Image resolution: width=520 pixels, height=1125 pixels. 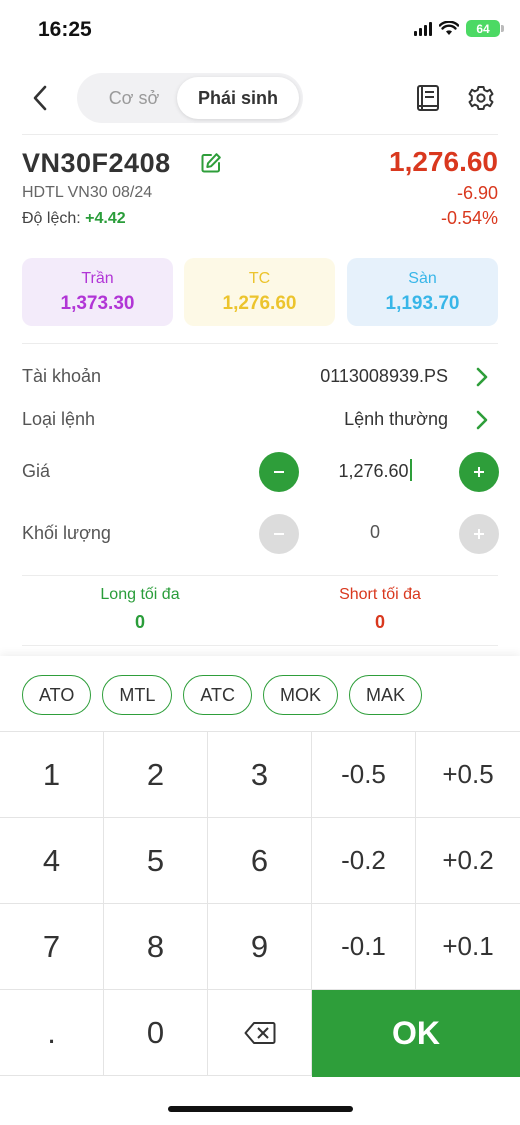 What do you see at coordinates (449, 28) in the screenshot?
I see `wifi-icon` at bounding box center [449, 28].